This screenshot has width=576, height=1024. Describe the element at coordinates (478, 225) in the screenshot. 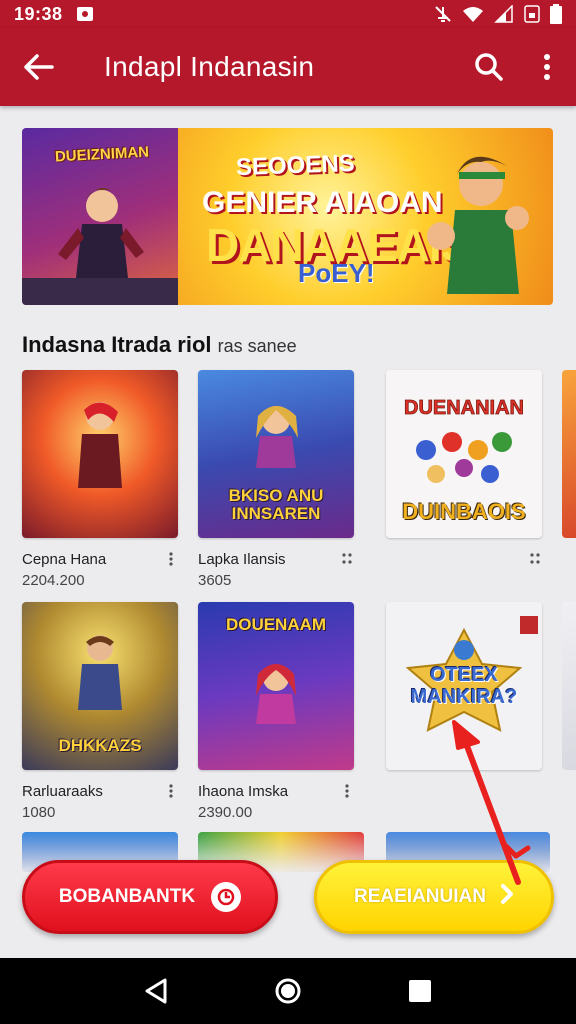

I see `banner-hero-icon` at that location.